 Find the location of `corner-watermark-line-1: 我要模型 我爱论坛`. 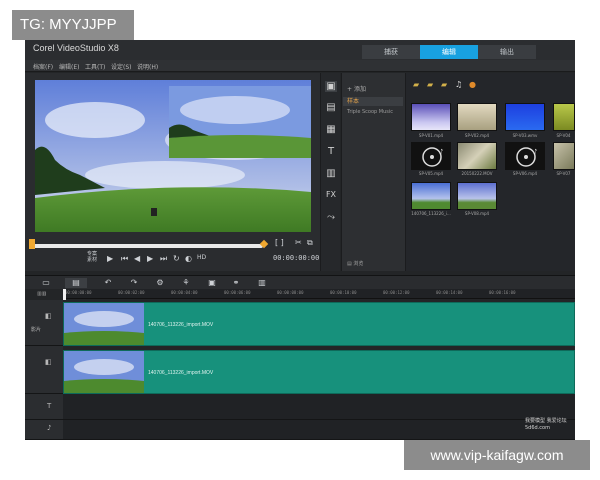

corner-watermark-line-1: 我要模型 我爱论坛 is located at coordinates (546, 421).